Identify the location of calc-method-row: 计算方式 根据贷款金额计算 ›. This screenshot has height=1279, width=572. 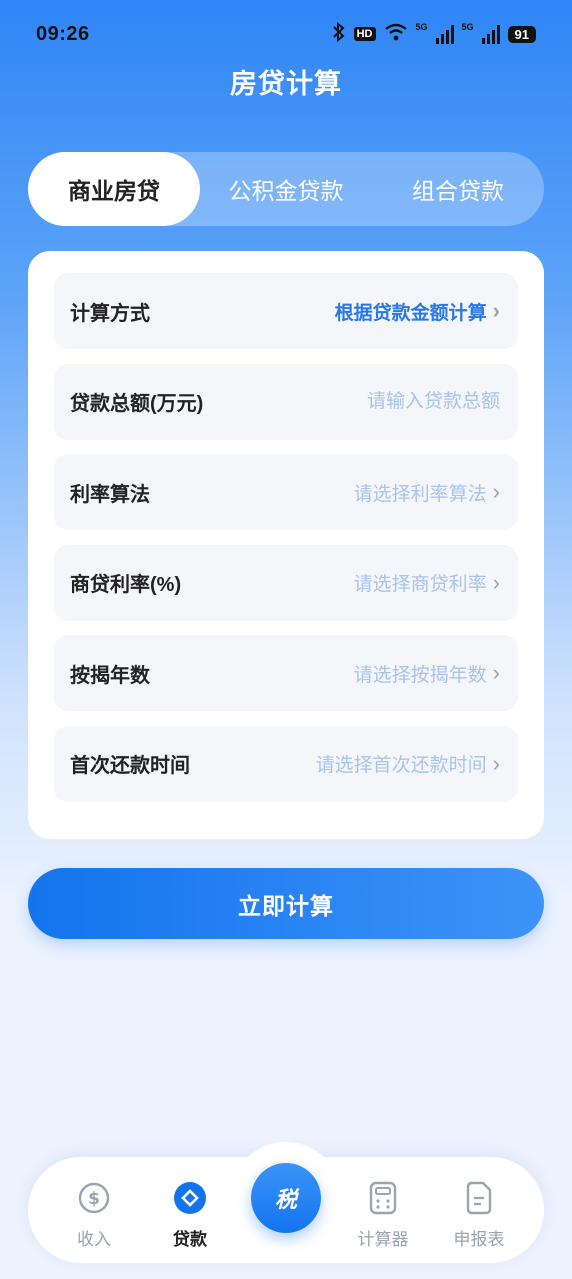
(286, 311).